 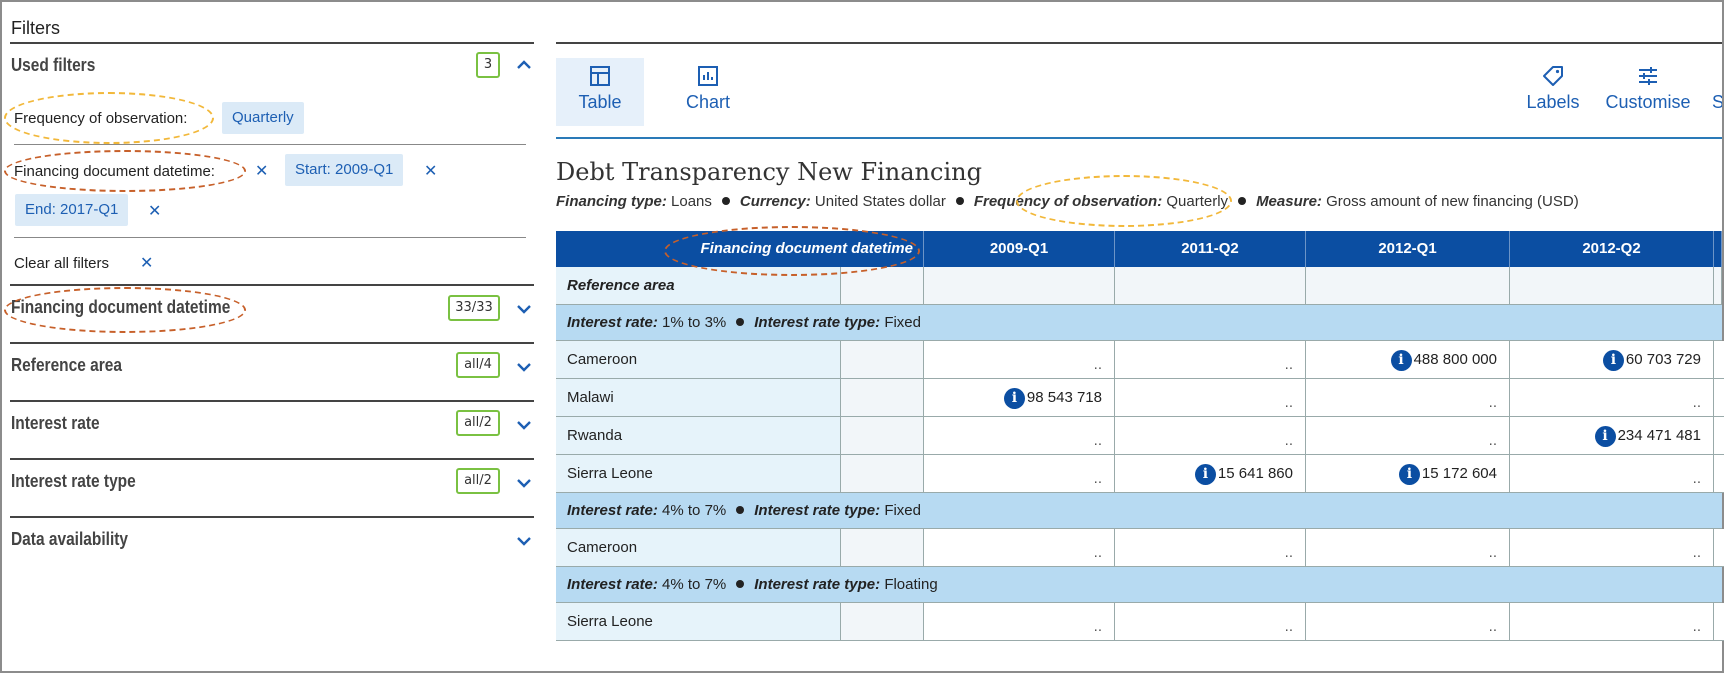 I want to click on empty-cell, so click(x=1019, y=286).